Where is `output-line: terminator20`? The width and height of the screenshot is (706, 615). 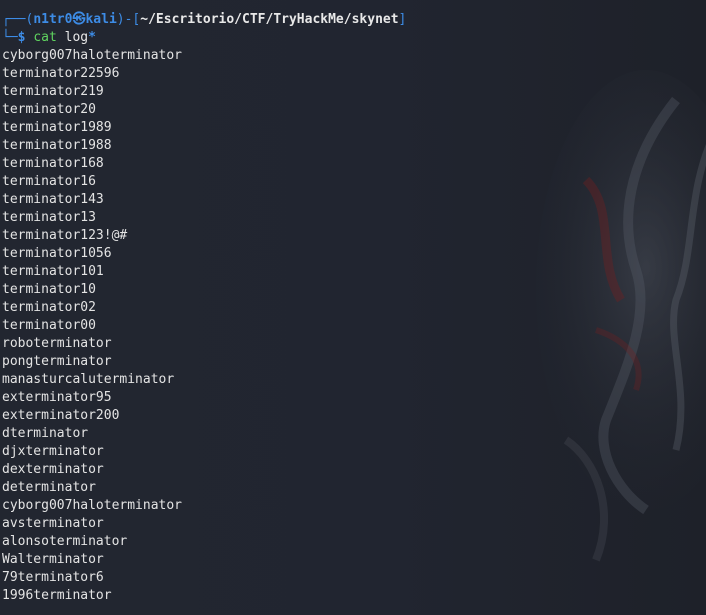 output-line: terminator20 is located at coordinates (49, 109).